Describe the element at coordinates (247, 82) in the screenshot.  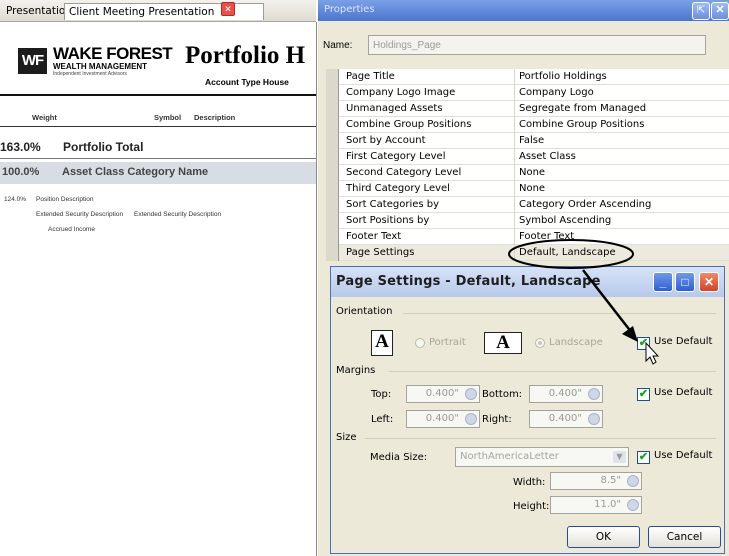
I see `account-type: Account Type House` at that location.